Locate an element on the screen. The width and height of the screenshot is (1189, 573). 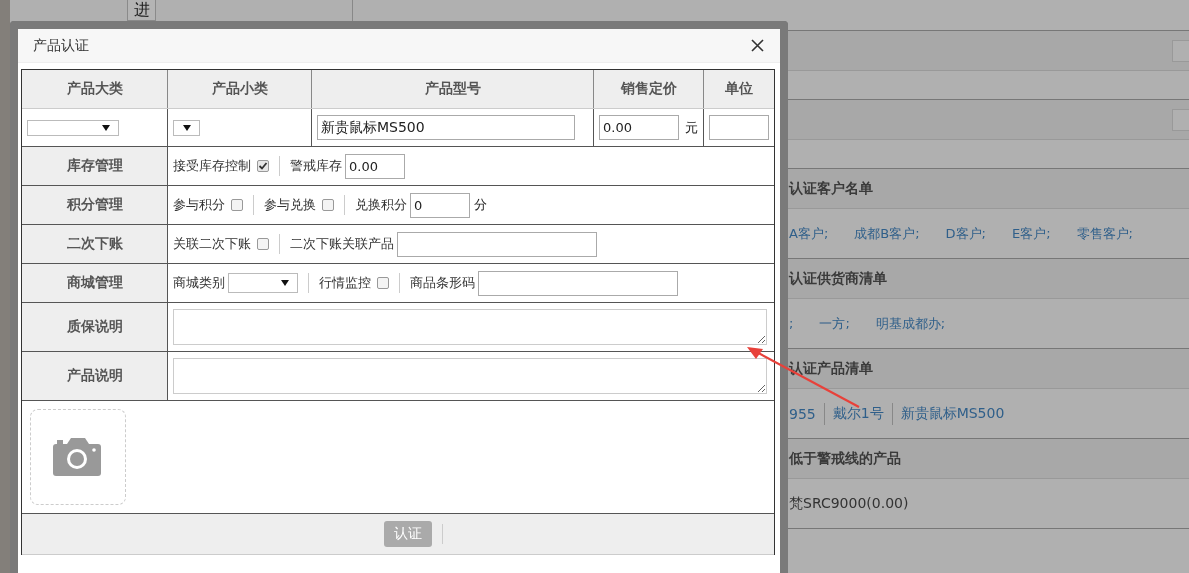
section-title: 认证客户名单 is located at coordinates (831, 188).